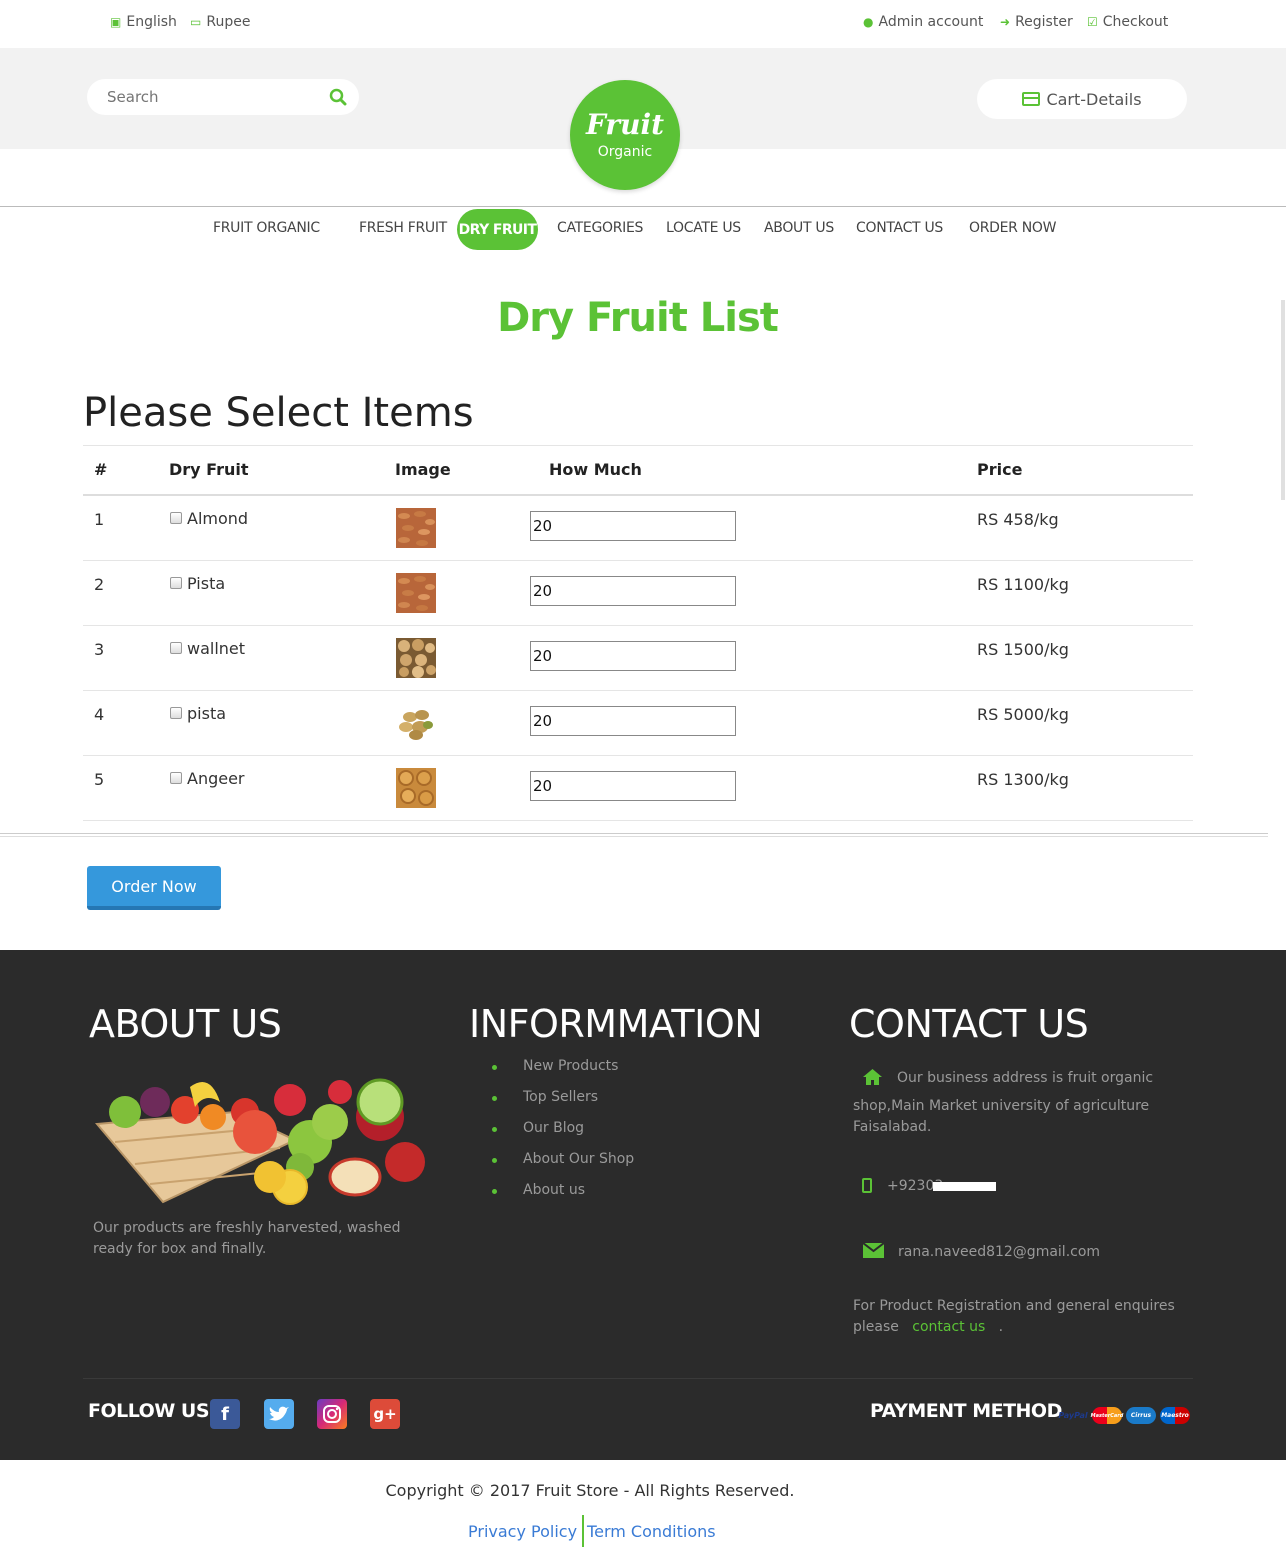  I want to click on nav-fruit-organic: FRUIT ORGANIC, so click(266, 228).